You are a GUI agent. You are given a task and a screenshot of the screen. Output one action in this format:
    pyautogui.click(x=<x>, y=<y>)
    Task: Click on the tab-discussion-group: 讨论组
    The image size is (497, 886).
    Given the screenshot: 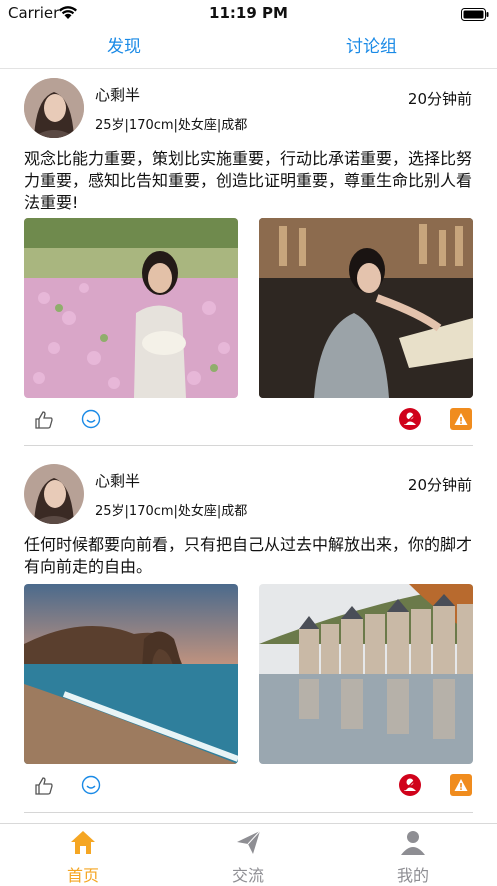 What is the action you would take?
    pyautogui.click(x=371, y=44)
    